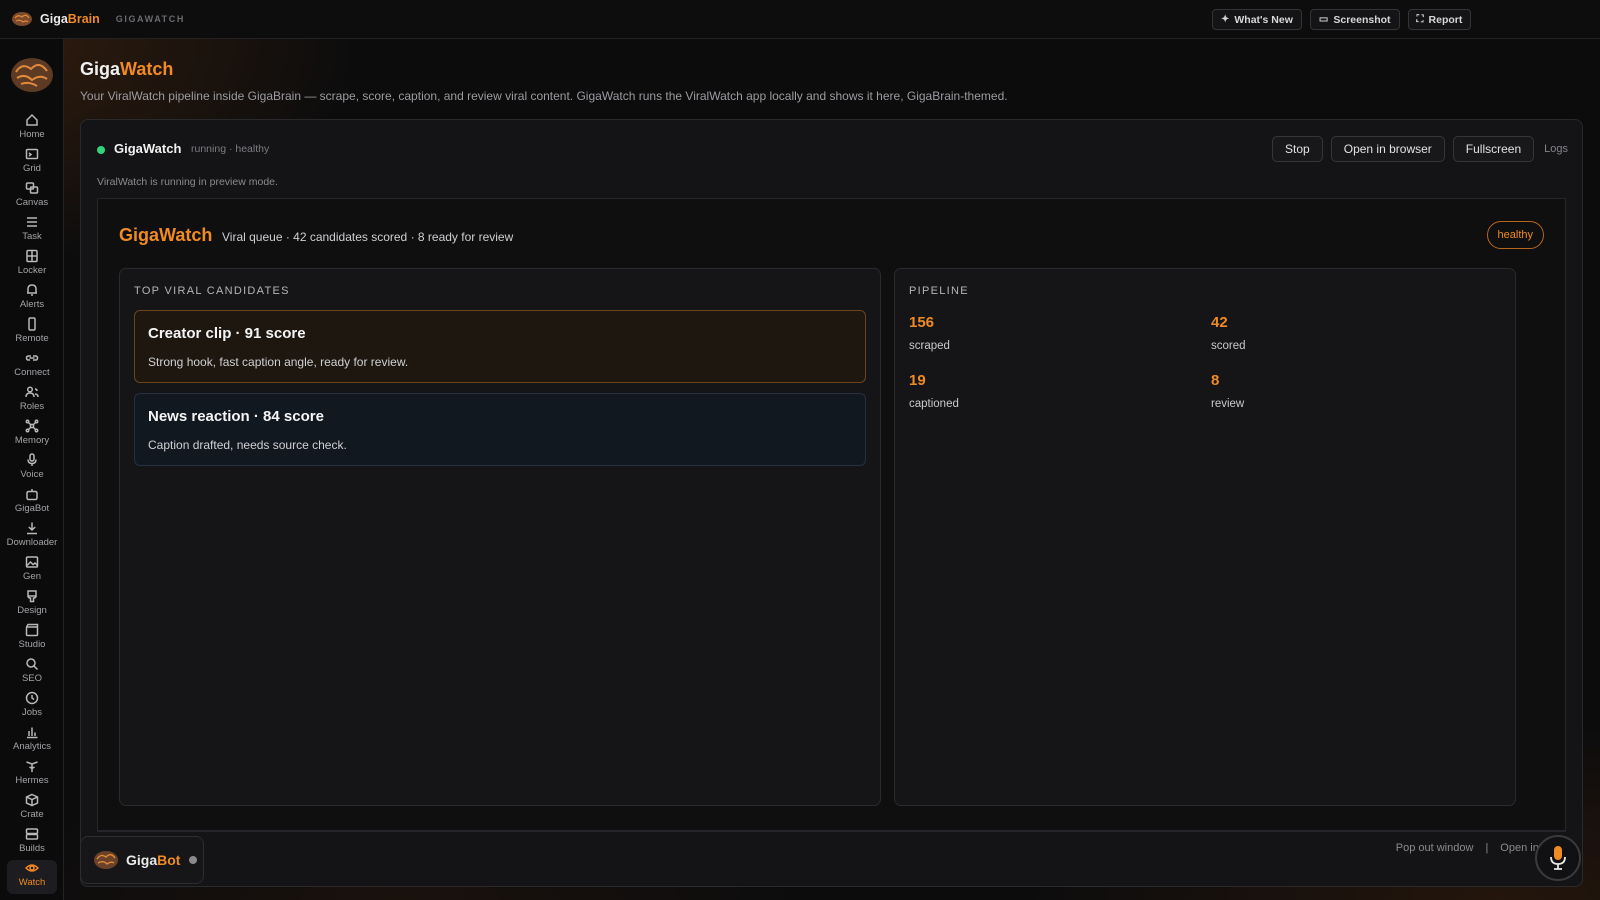 The height and width of the screenshot is (900, 1600). Describe the element at coordinates (247, 445) in the screenshot. I see `candidate-description: Caption drafted, needs source check.` at that location.